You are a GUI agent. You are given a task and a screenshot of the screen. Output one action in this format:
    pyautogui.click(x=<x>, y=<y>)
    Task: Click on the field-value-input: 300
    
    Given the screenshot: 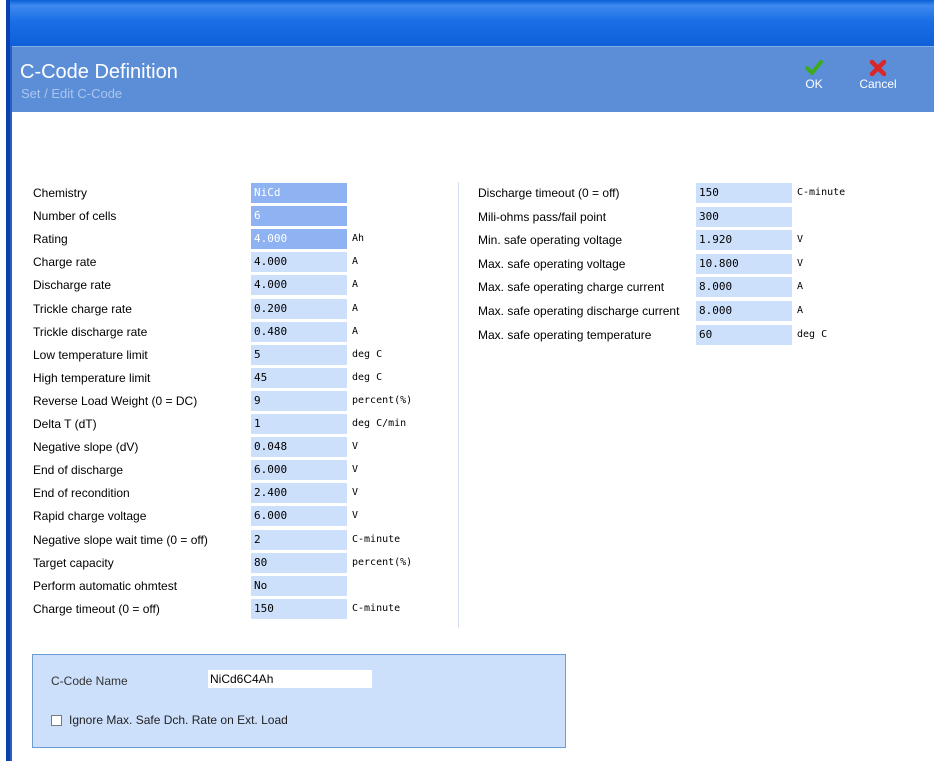 What is the action you would take?
    pyautogui.click(x=744, y=216)
    